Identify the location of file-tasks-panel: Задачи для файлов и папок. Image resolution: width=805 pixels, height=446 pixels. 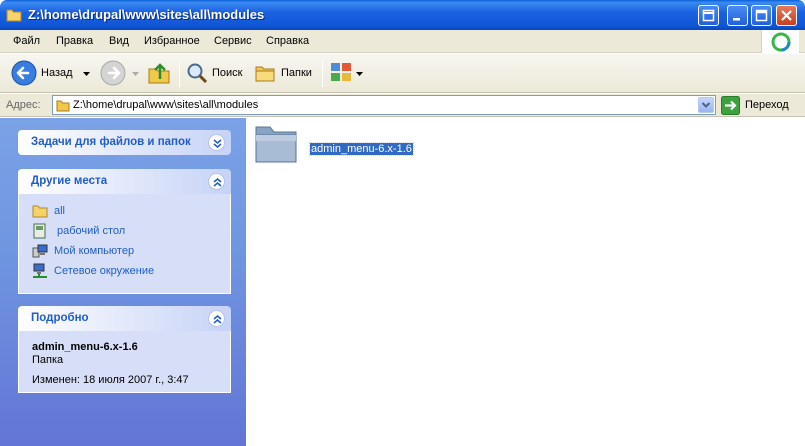
(124, 142).